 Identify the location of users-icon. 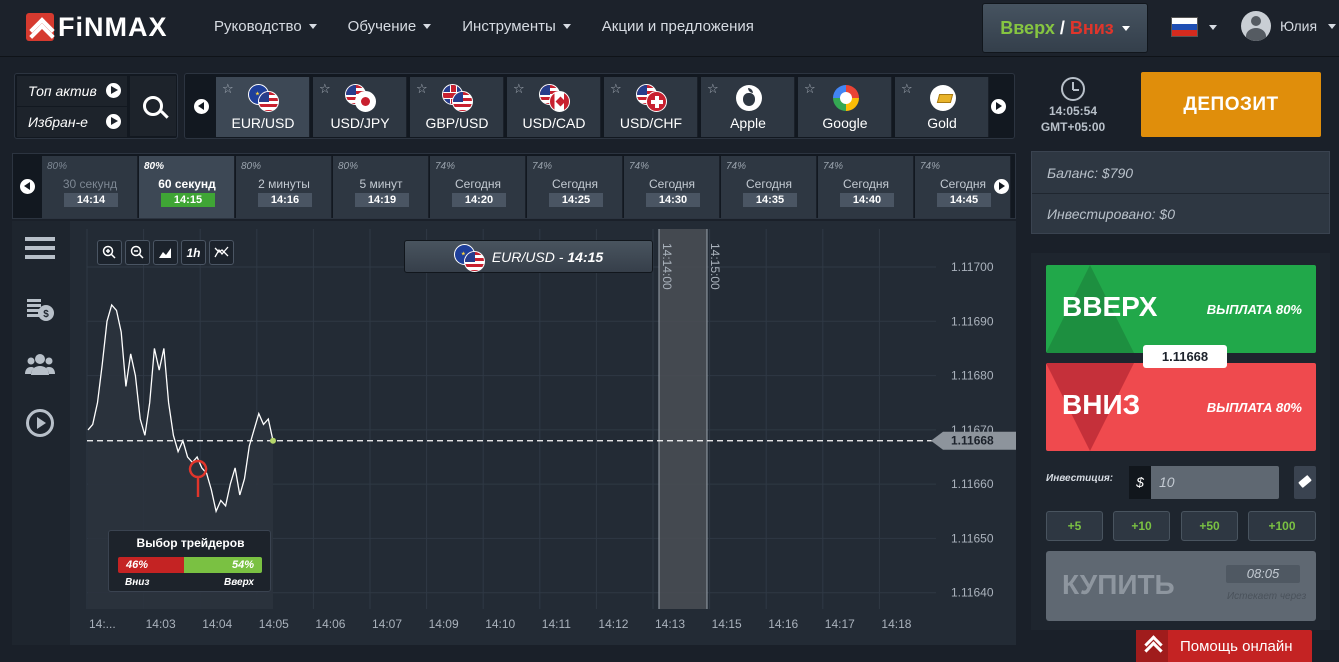
(40, 365).